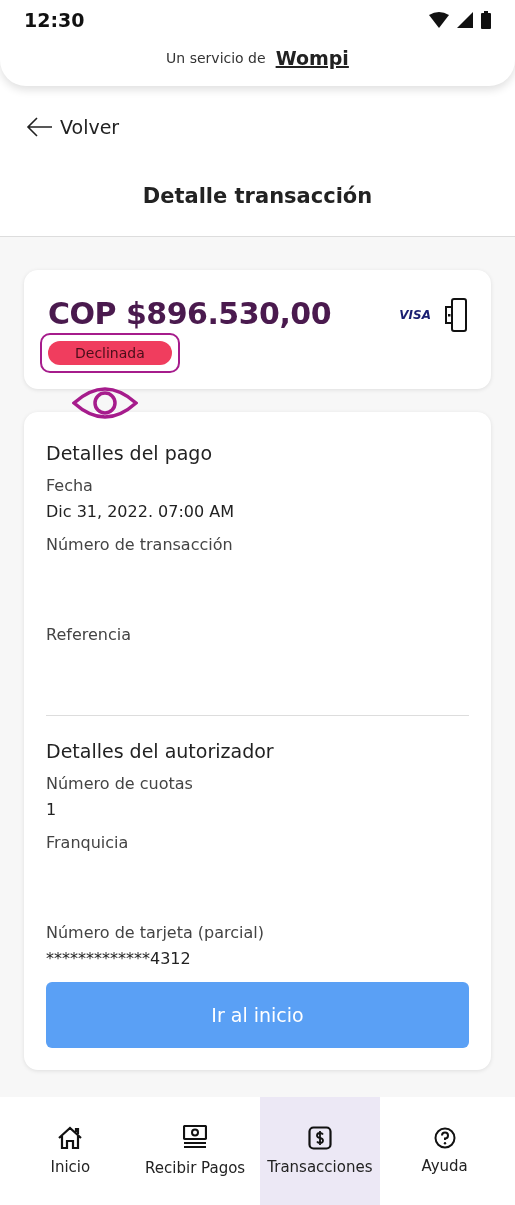  Describe the element at coordinates (216, 58) in the screenshot. I see `service-text: Un servicio de` at that location.